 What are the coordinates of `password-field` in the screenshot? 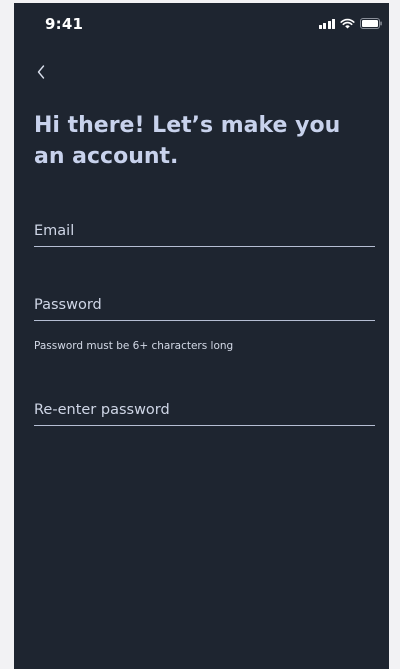 It's located at (204, 305).